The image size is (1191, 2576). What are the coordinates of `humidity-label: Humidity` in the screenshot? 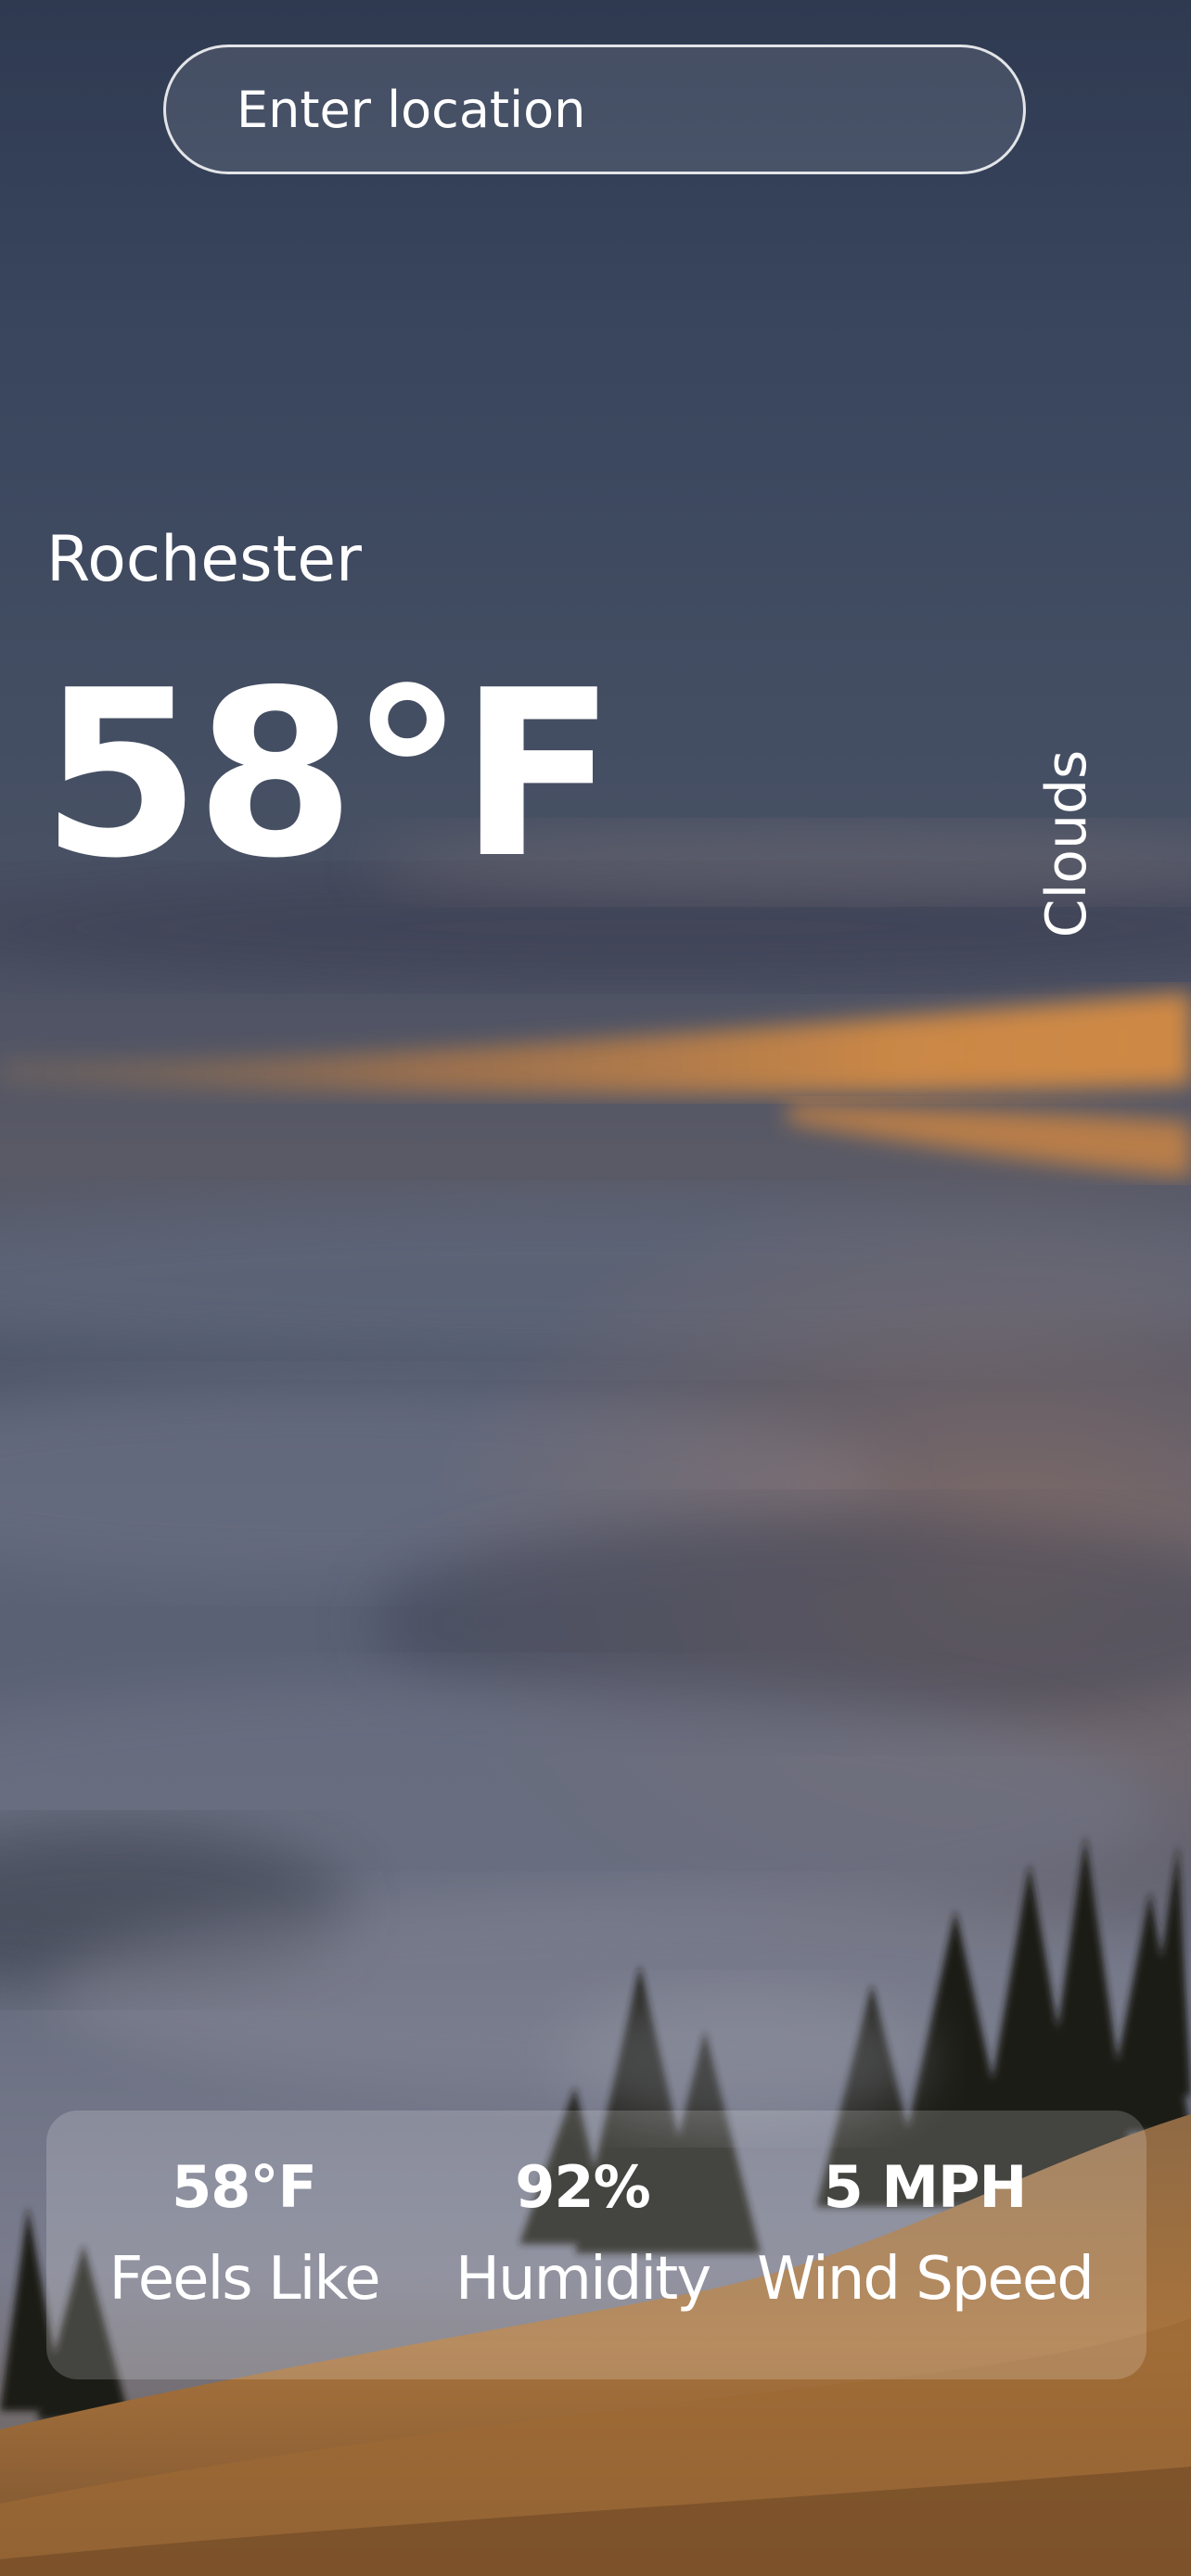 It's located at (583, 2279).